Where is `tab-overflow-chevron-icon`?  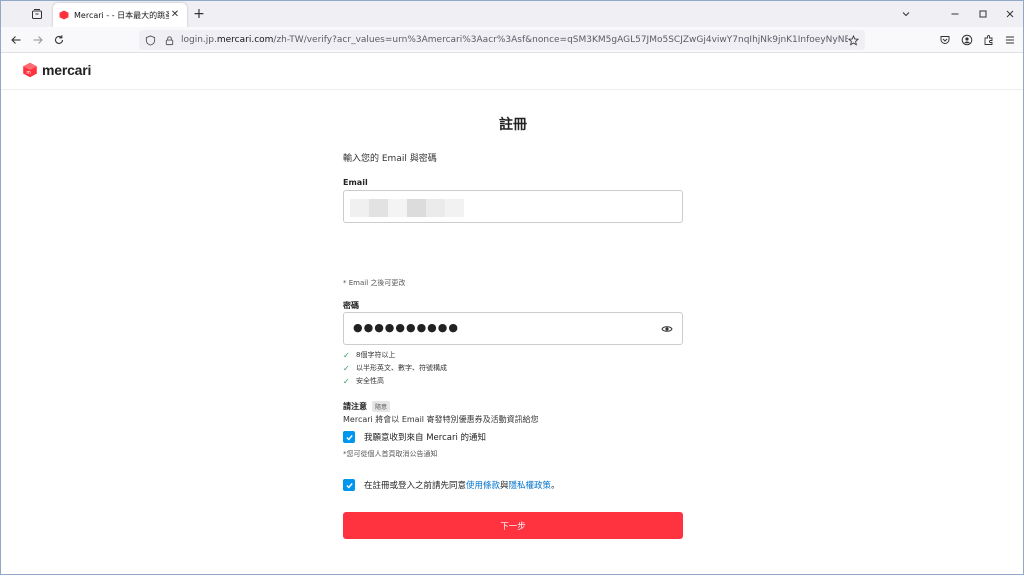
tab-overflow-chevron-icon is located at coordinates (906, 14).